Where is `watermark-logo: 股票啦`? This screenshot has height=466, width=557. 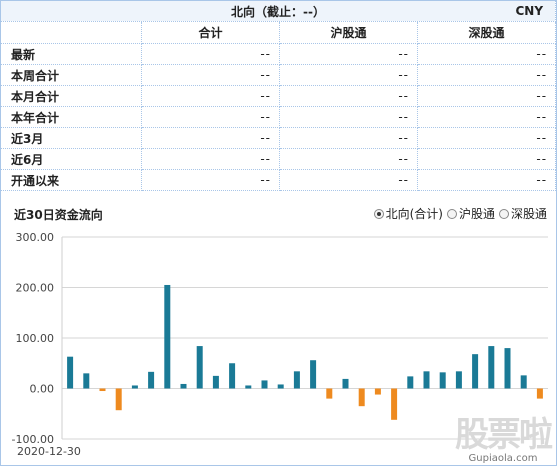 watermark-logo: 股票啦 is located at coordinates (504, 435).